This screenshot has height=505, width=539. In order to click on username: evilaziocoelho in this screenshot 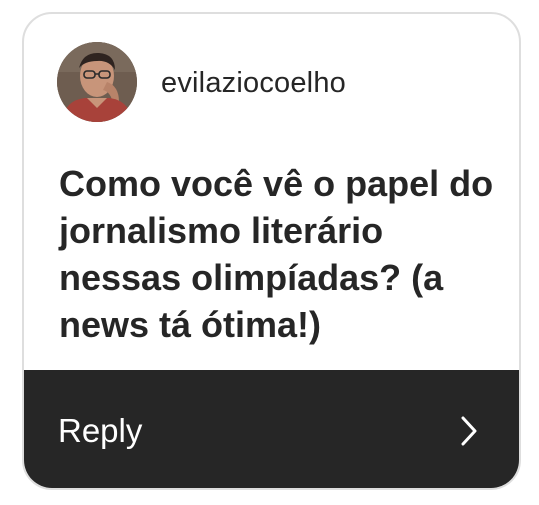, I will do `click(253, 83)`.